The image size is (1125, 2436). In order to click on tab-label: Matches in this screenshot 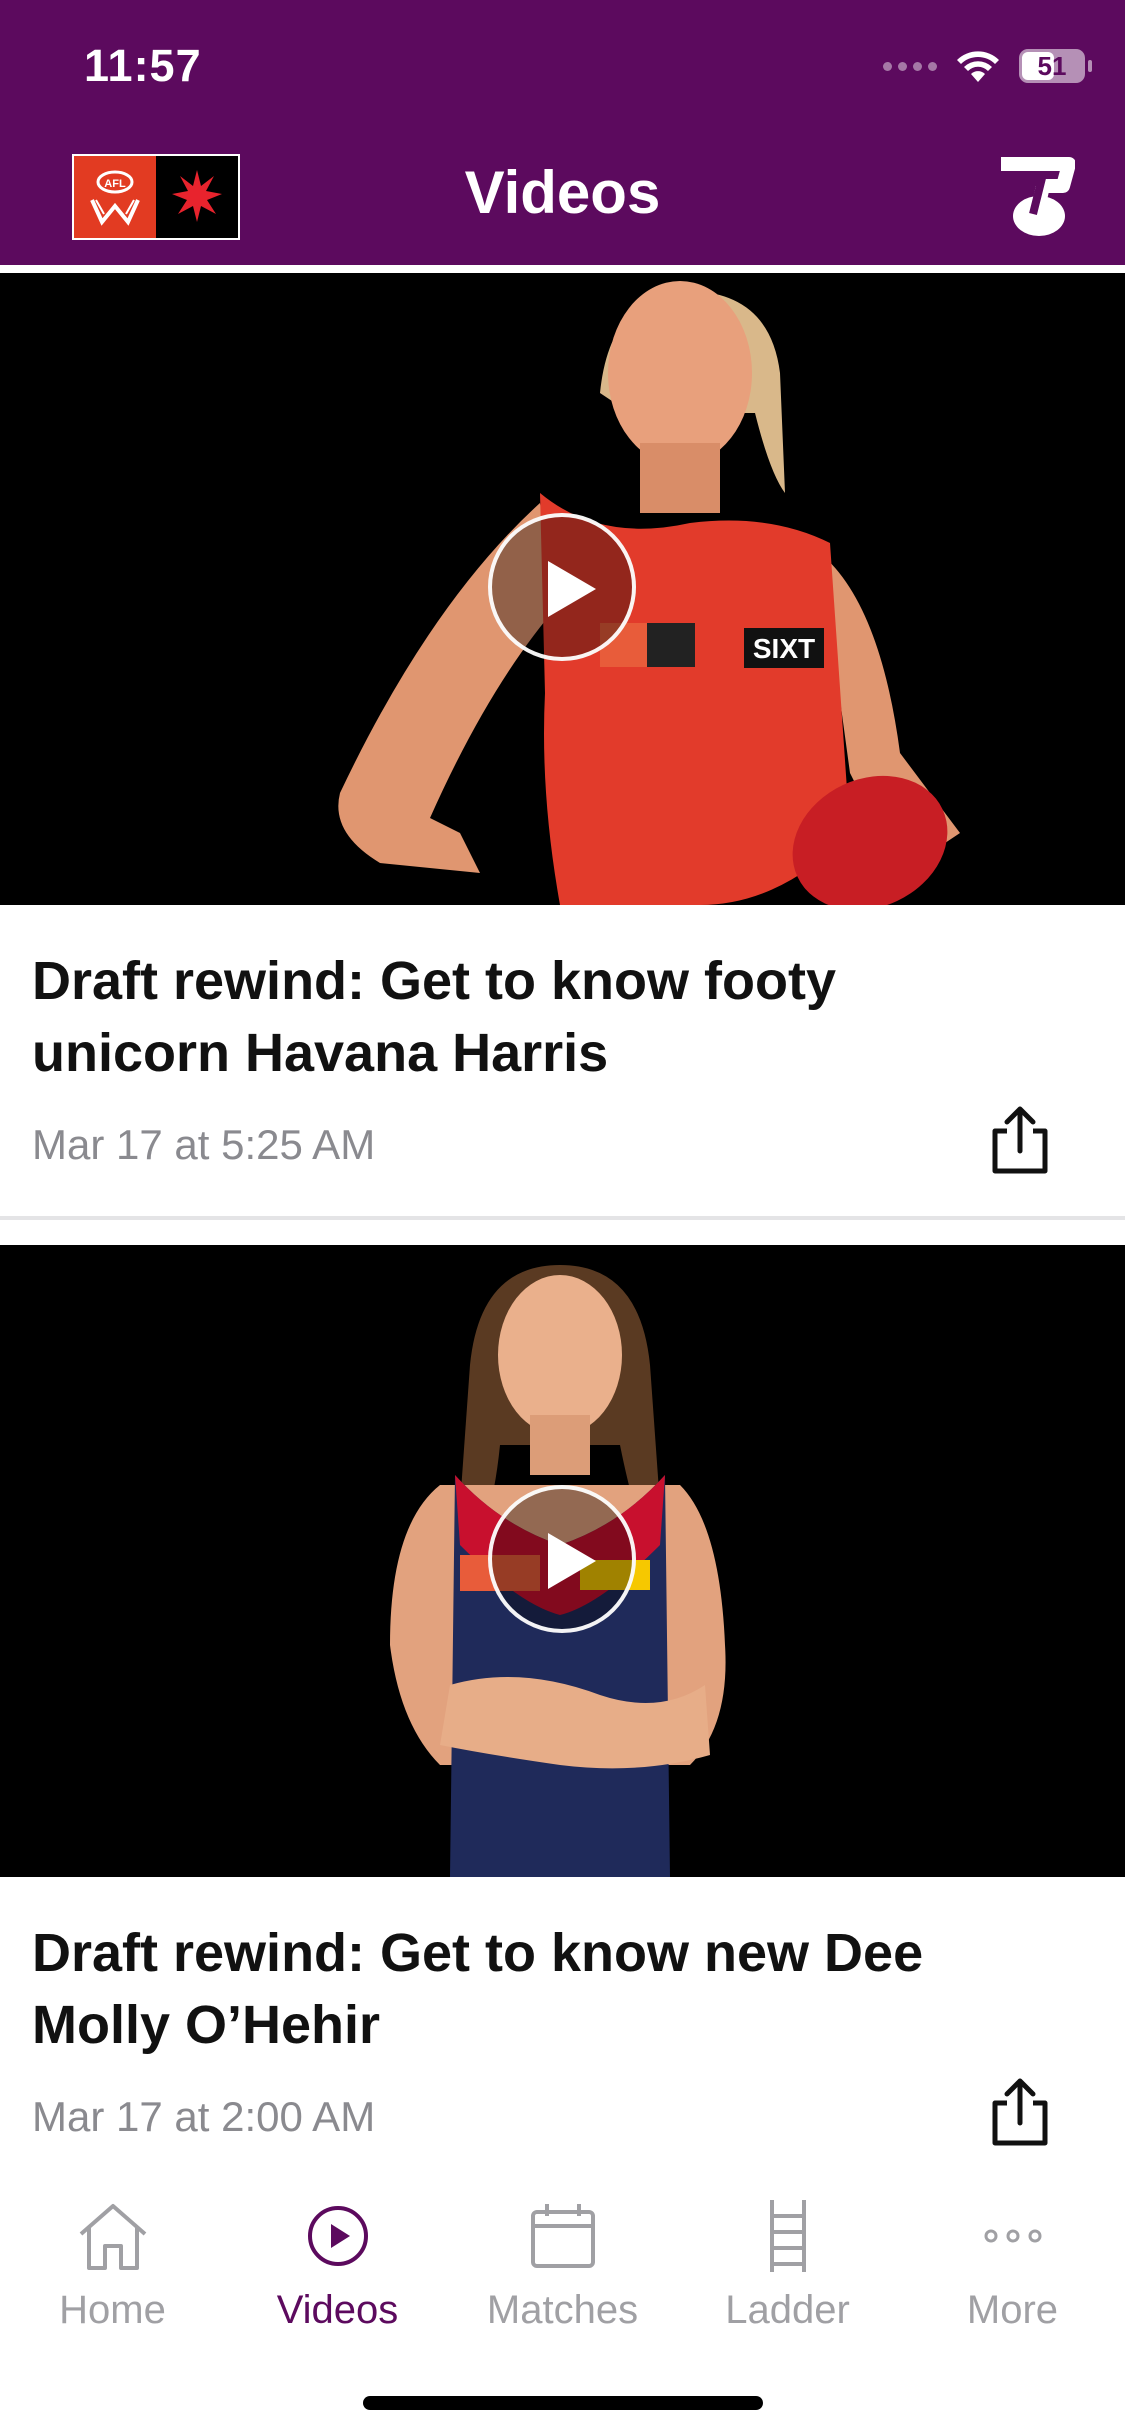, I will do `click(562, 2310)`.